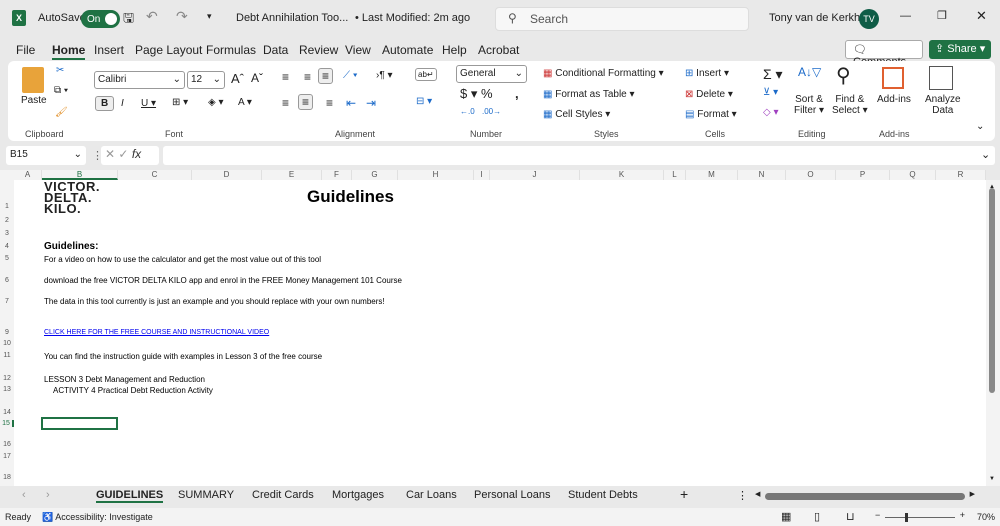 This screenshot has width=1000, height=526. What do you see at coordinates (307, 77) in the screenshot?
I see `align-middle-icon: ≡` at bounding box center [307, 77].